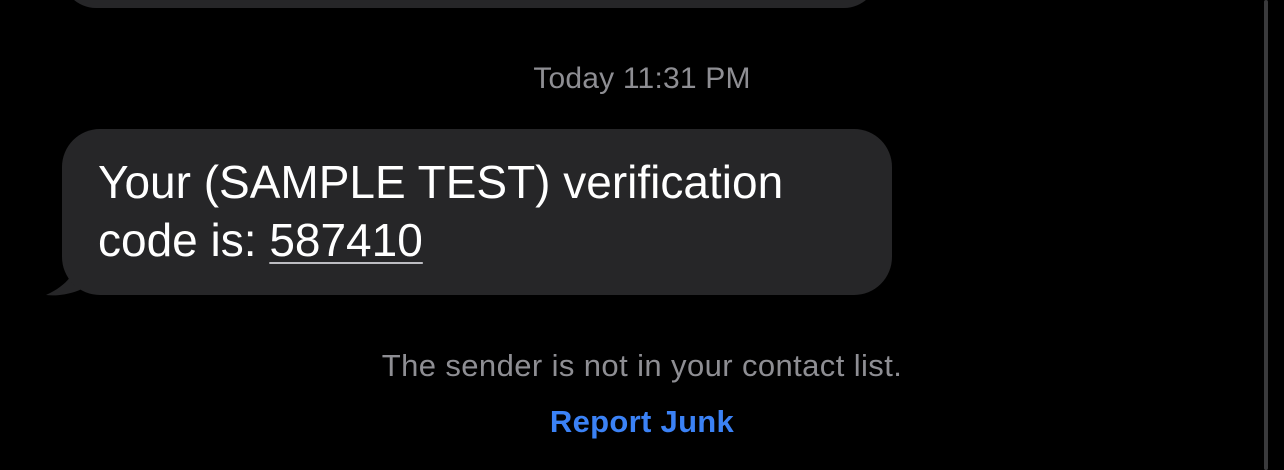  Describe the element at coordinates (470, 4) in the screenshot. I see `previous-message-bubble` at that location.